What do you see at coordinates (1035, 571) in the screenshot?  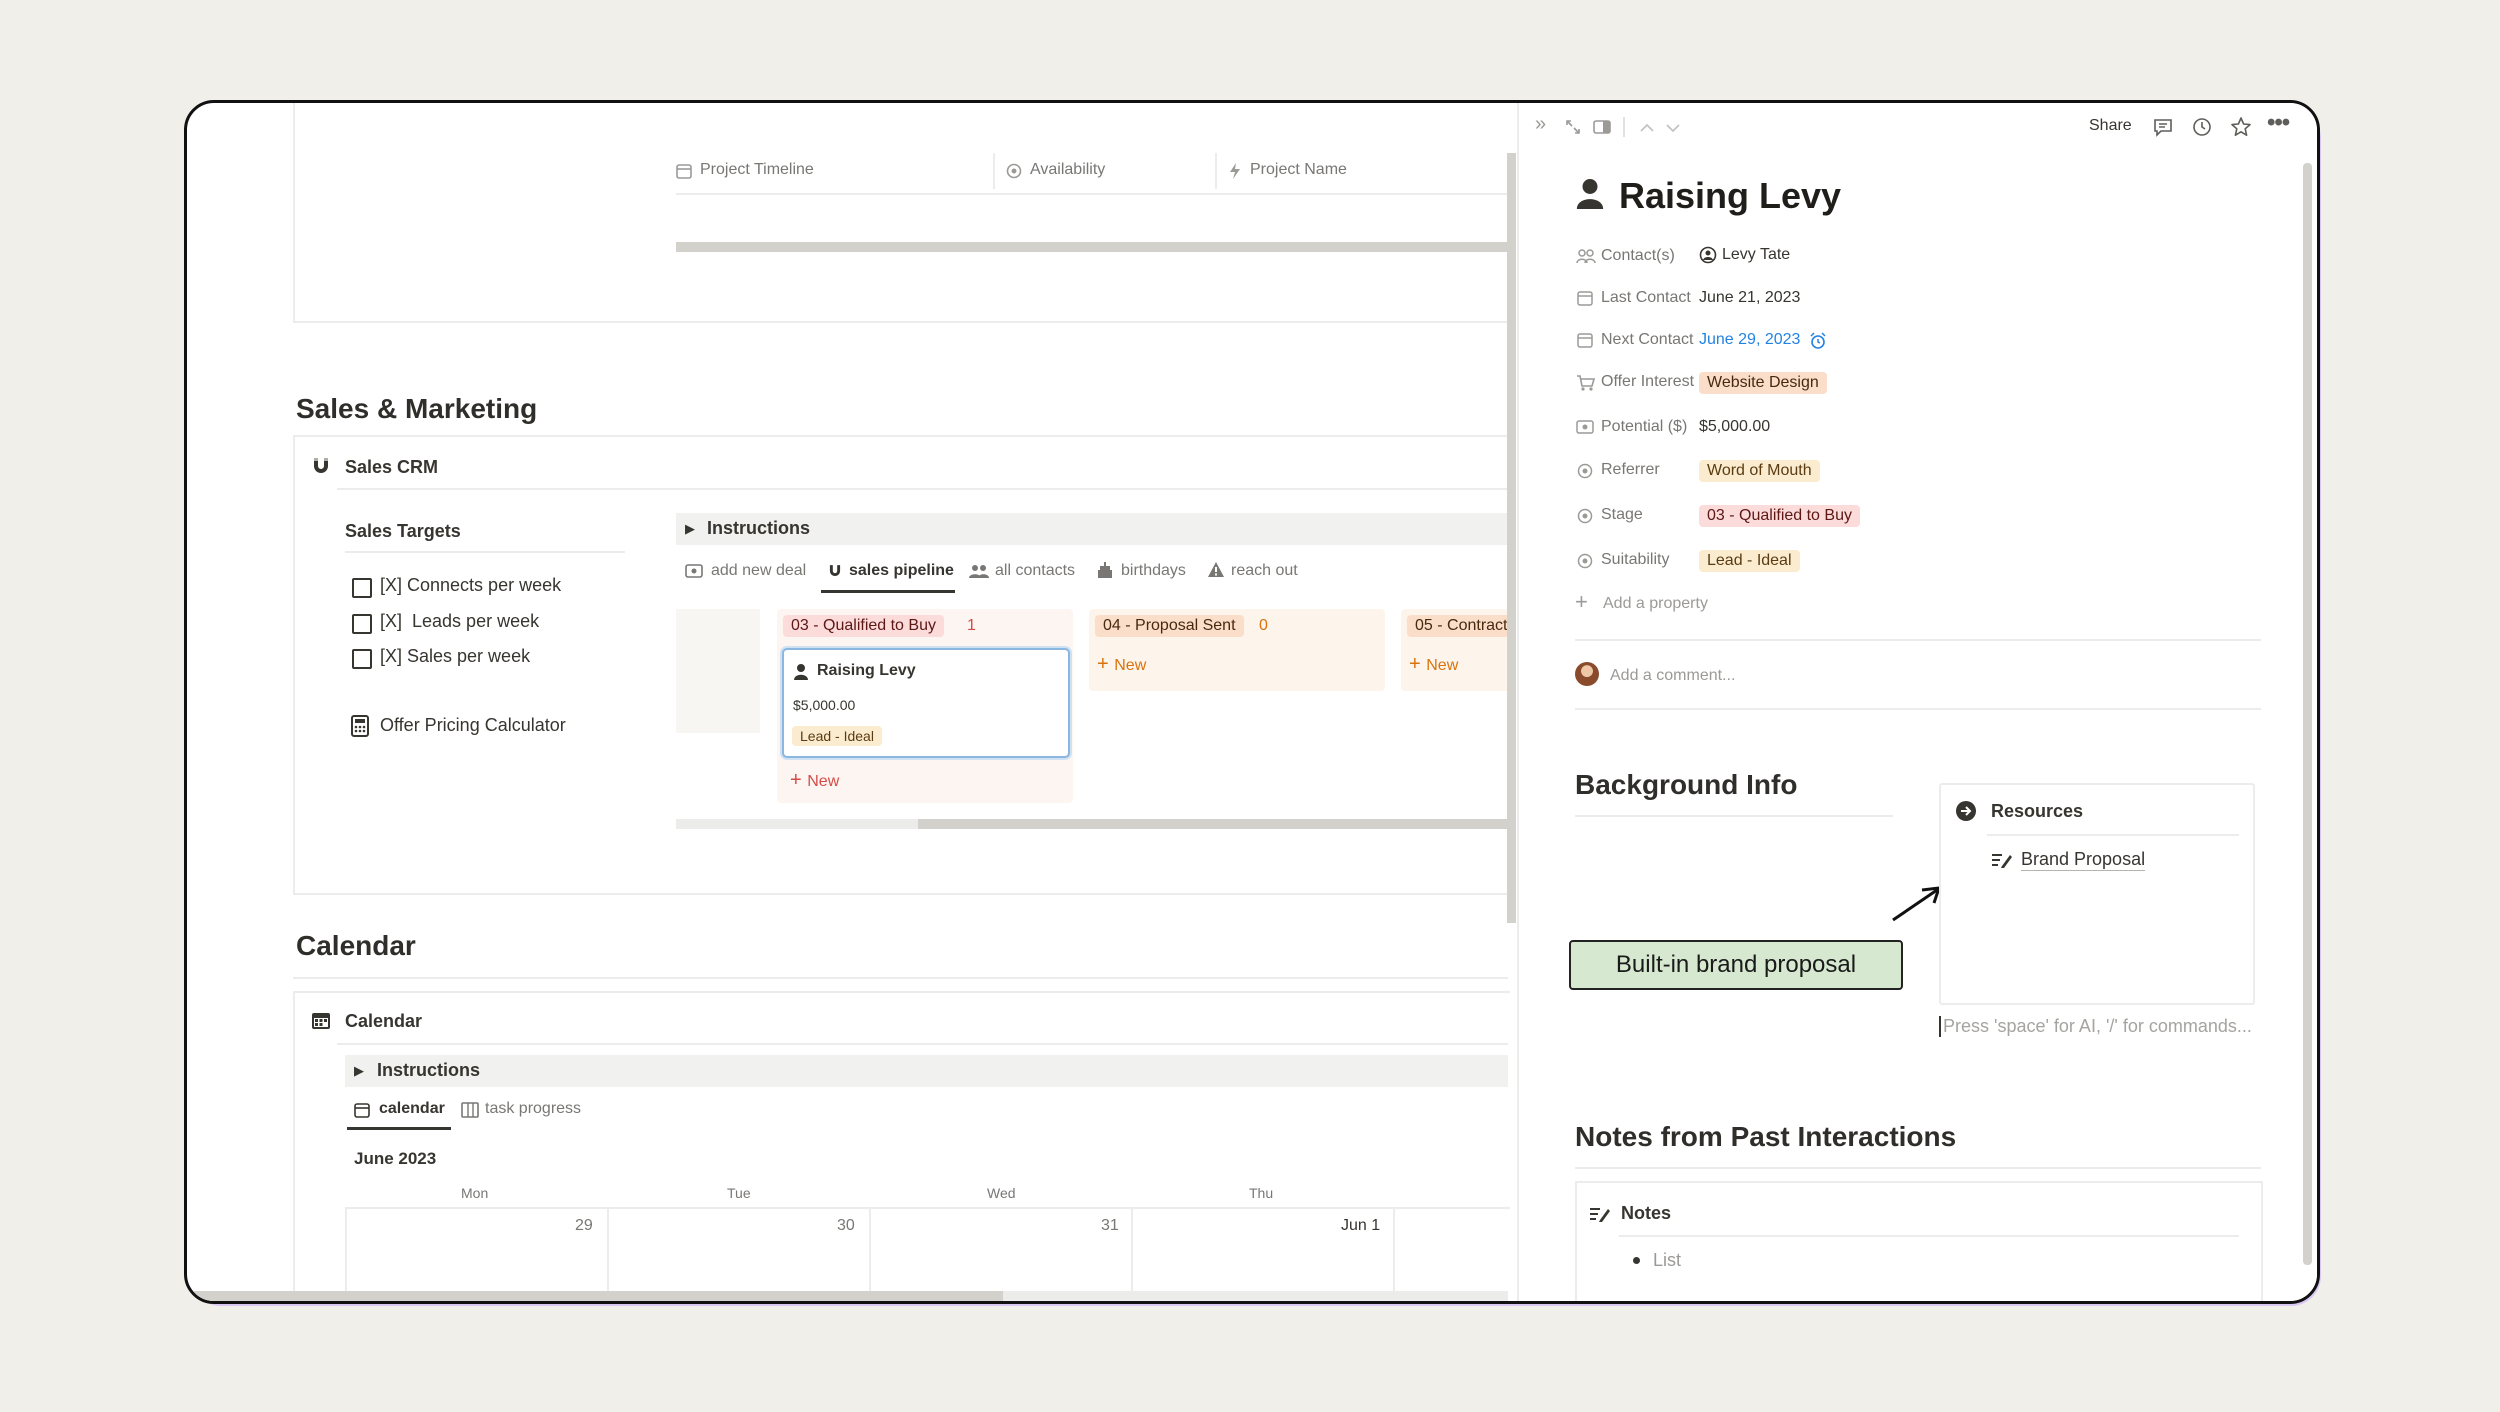 I see `tab-all-contacts: all contacts` at bounding box center [1035, 571].